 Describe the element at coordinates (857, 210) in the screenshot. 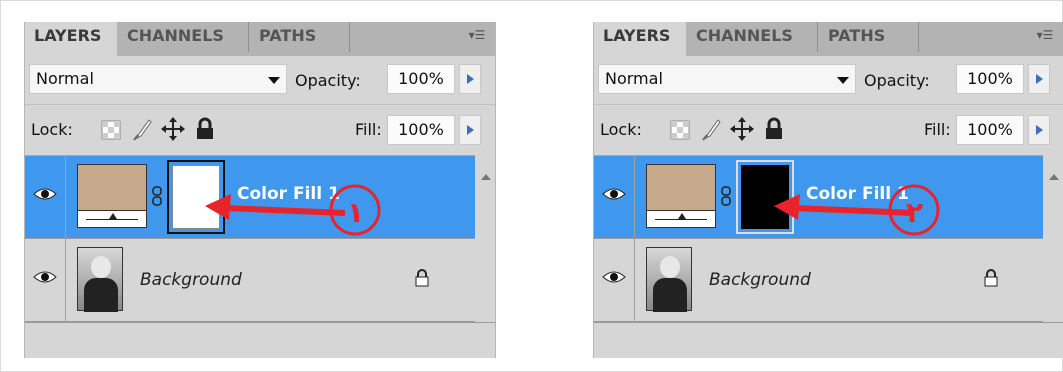

I see `annotation-arrow` at that location.